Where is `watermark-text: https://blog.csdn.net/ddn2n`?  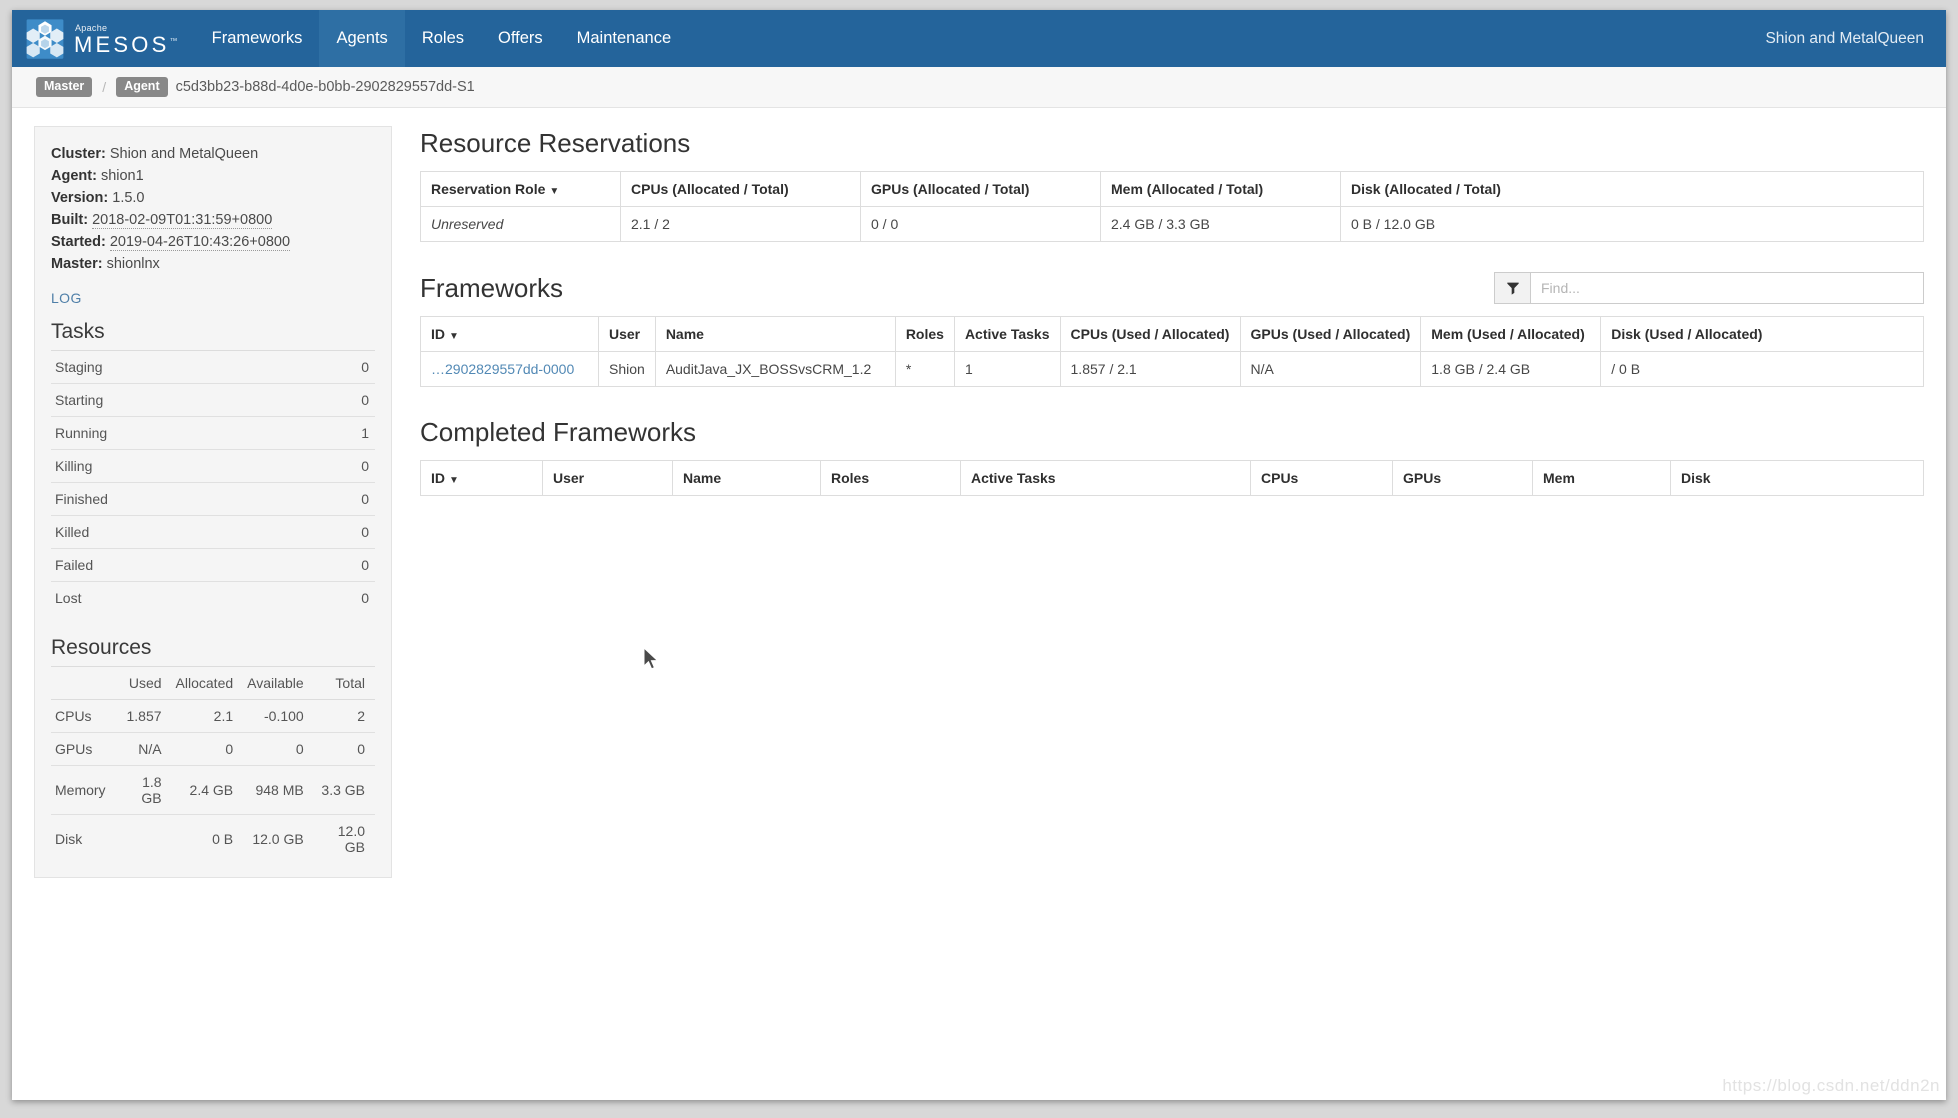 watermark-text: https://blog.csdn.net/ddn2n is located at coordinates (1831, 1085).